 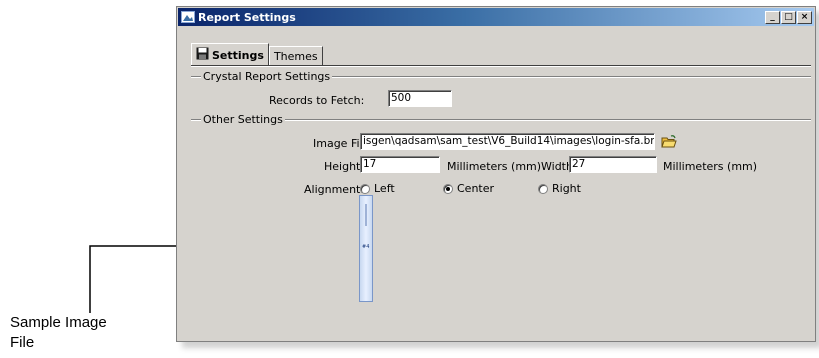 I want to click on alignment-right-radio: Right, so click(x=559, y=188).